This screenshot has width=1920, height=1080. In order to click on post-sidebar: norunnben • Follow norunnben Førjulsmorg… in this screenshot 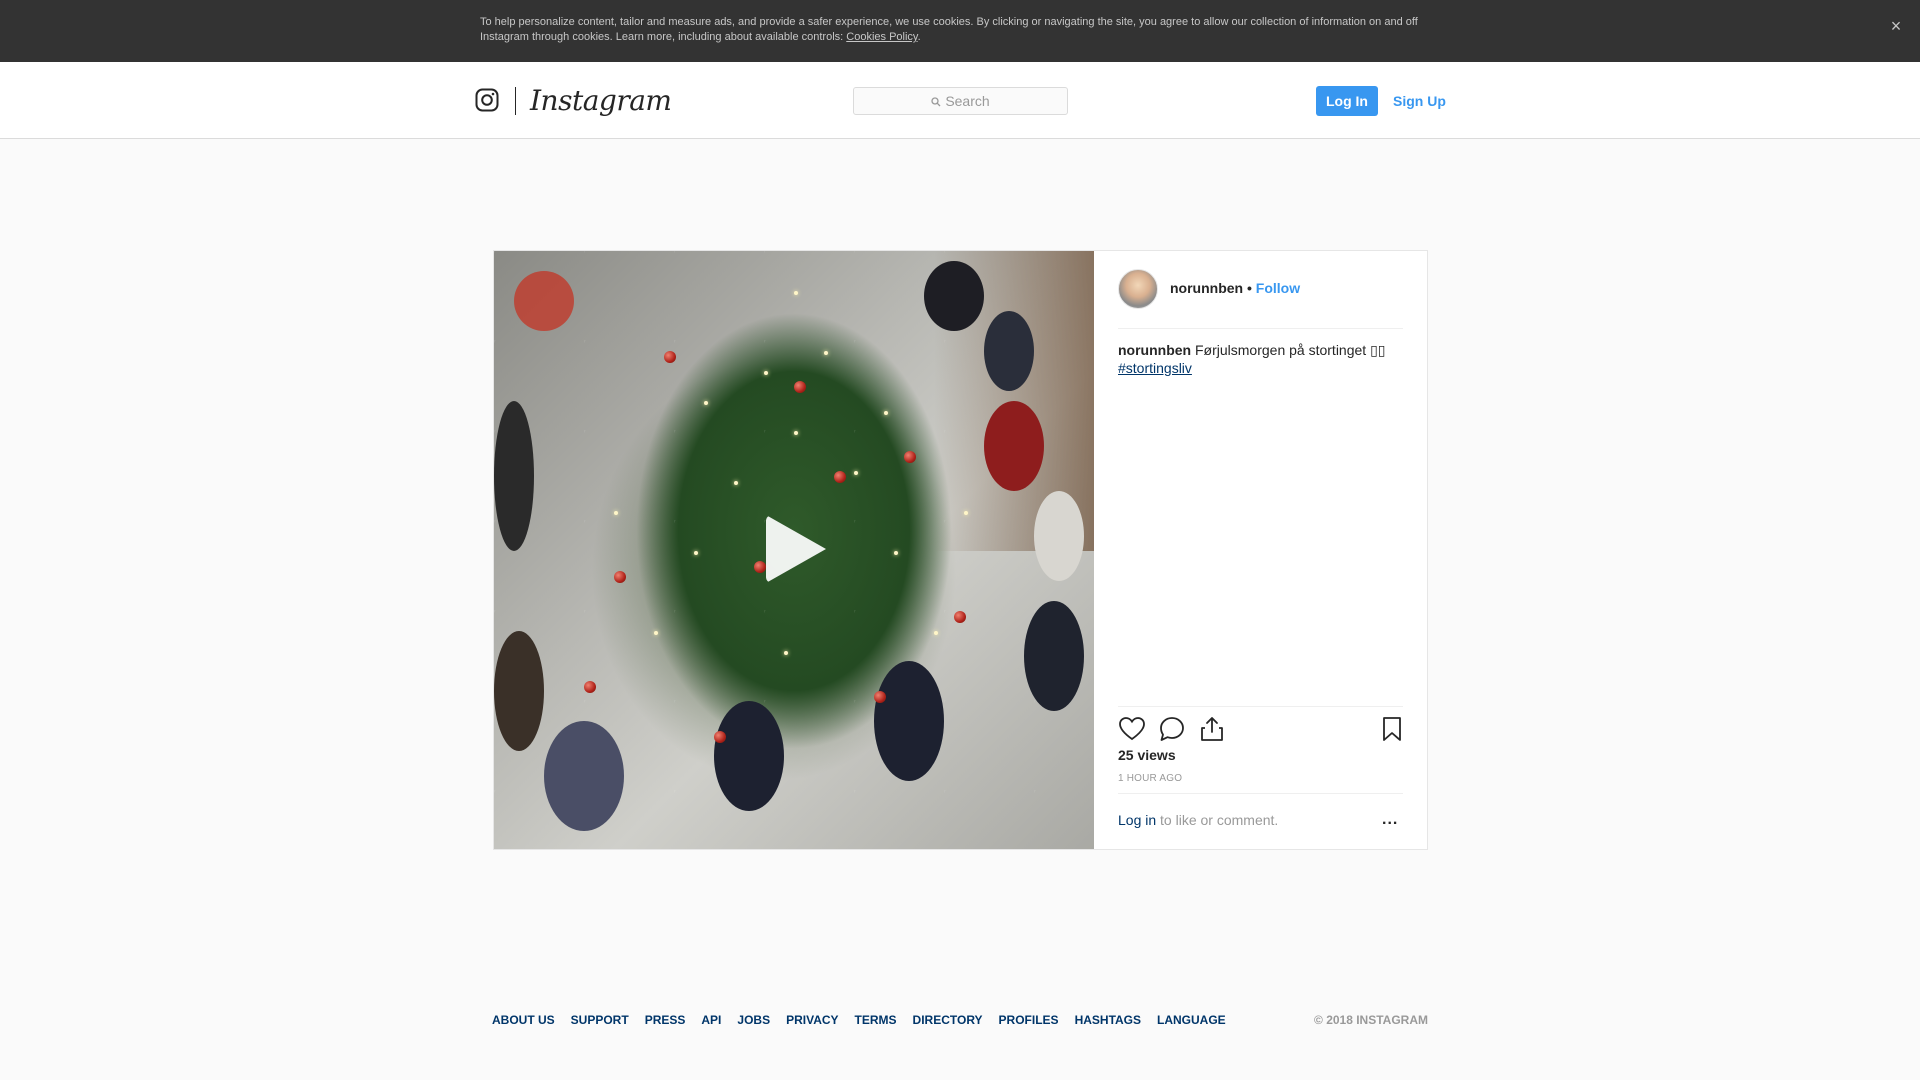, I will do `click(1260, 550)`.